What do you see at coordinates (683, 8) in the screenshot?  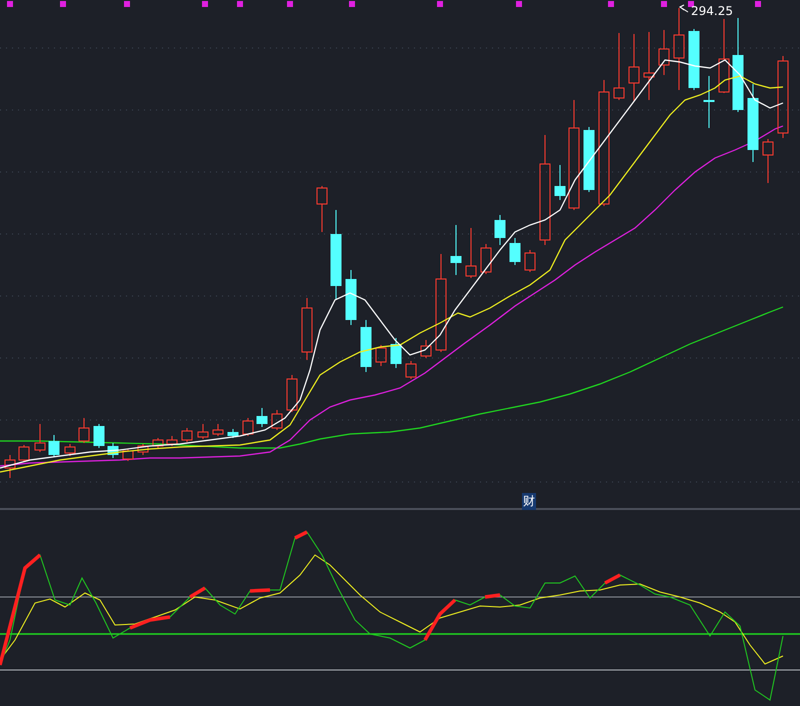 I see `leader-line` at bounding box center [683, 8].